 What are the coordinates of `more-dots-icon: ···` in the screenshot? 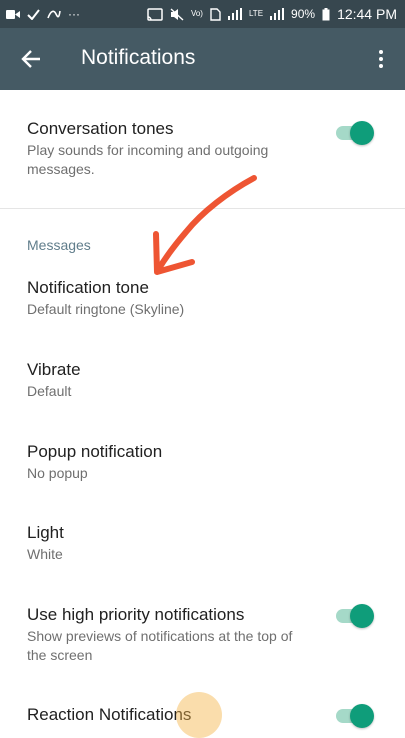 It's located at (74, 14).